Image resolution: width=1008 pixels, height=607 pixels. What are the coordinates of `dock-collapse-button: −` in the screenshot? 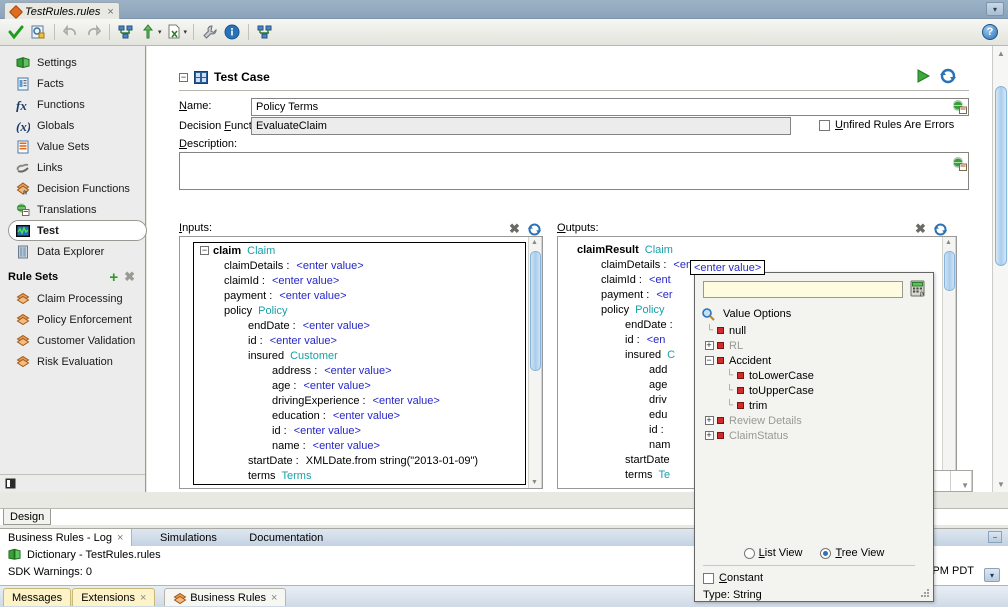 It's located at (995, 537).